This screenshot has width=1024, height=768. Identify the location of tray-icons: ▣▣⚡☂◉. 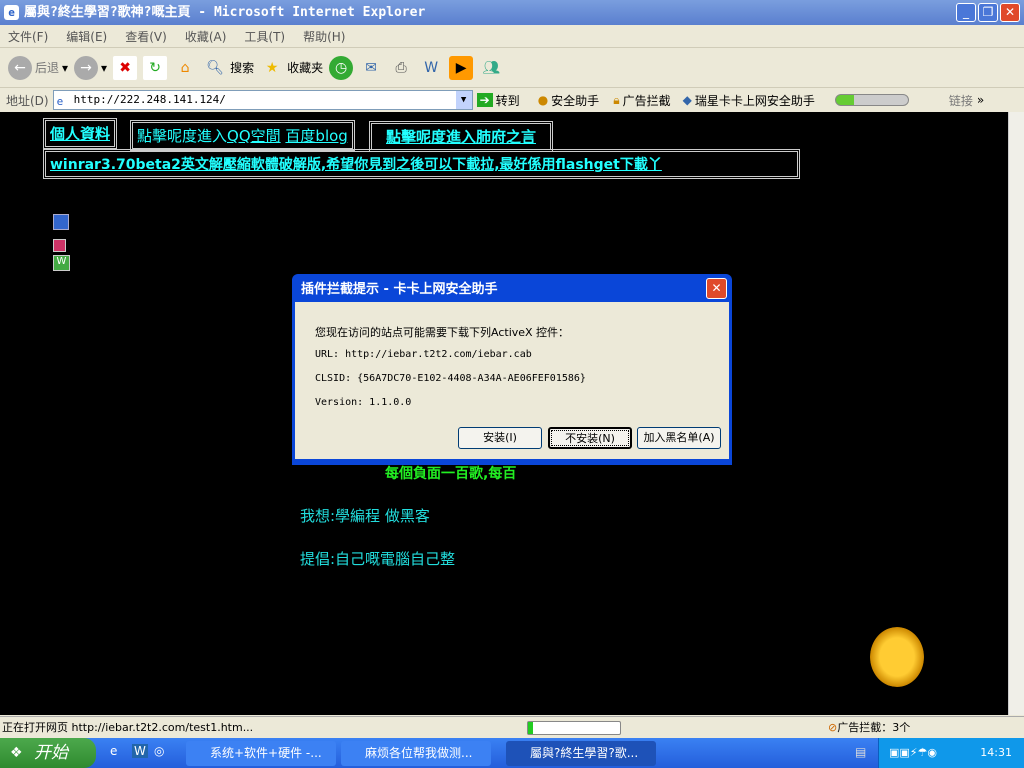
(913, 753).